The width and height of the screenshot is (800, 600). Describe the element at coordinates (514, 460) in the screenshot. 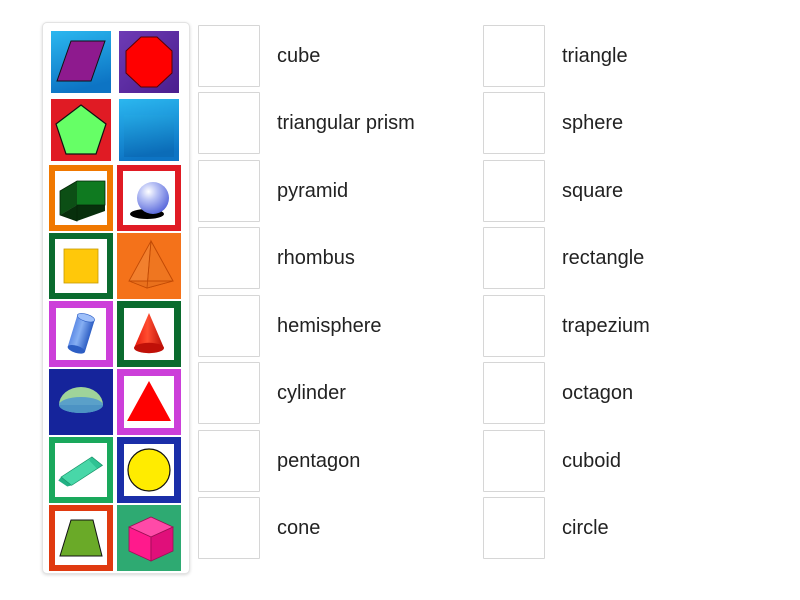

I see `drop-target-cuboid` at that location.